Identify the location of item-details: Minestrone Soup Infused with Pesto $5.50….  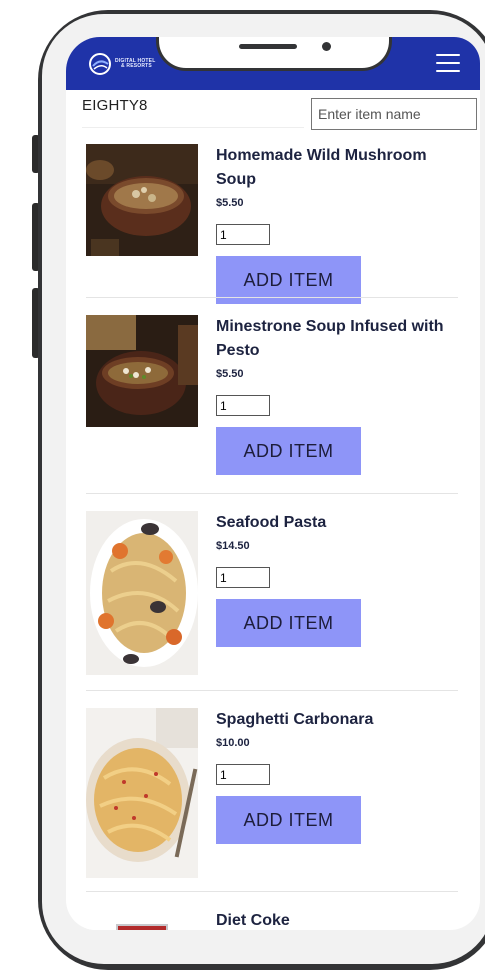
(341, 395).